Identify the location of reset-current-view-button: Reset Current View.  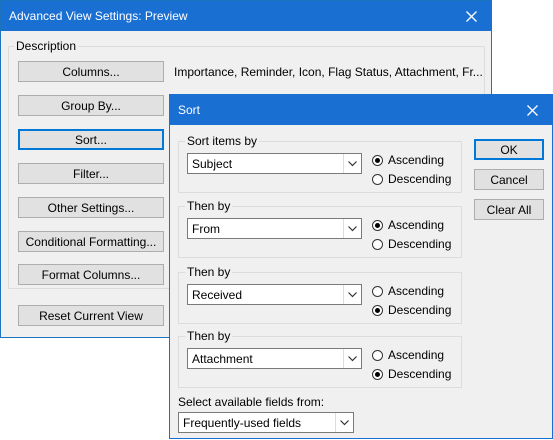
(91, 315).